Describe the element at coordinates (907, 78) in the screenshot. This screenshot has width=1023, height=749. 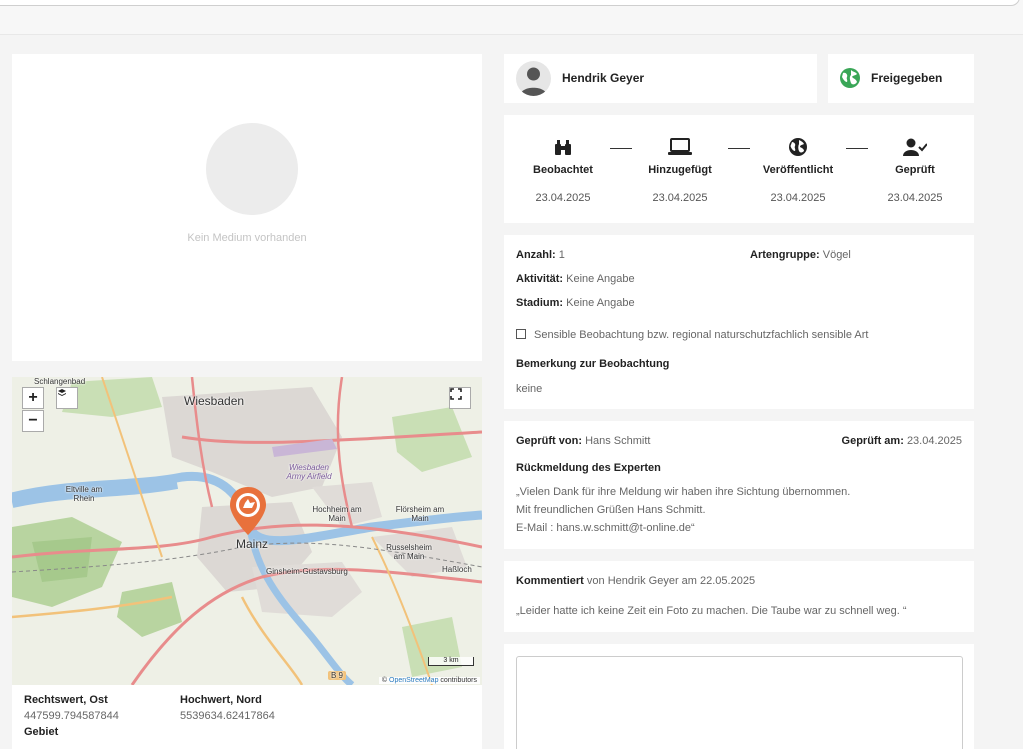
I see `status-label: Freigegeben` at that location.